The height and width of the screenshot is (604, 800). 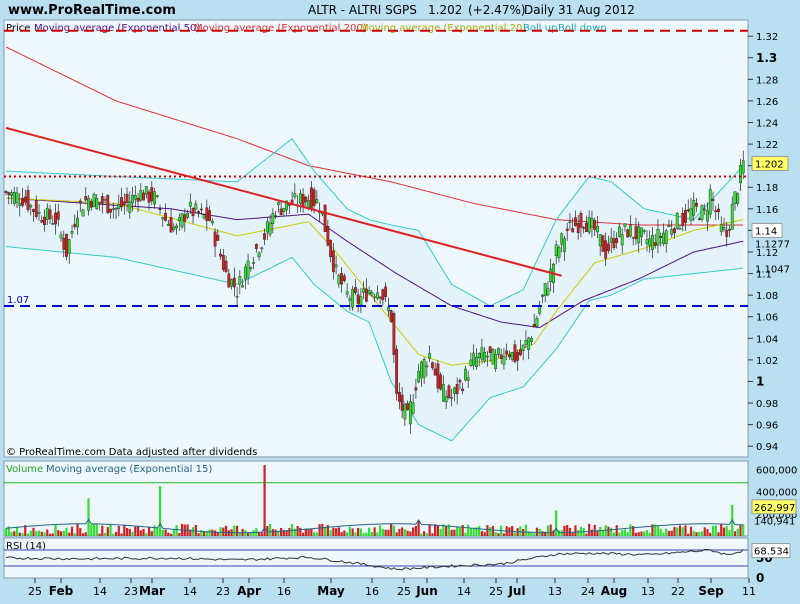 What do you see at coordinates (131, 591) in the screenshot?
I see `x-tick-label: 23` at bounding box center [131, 591].